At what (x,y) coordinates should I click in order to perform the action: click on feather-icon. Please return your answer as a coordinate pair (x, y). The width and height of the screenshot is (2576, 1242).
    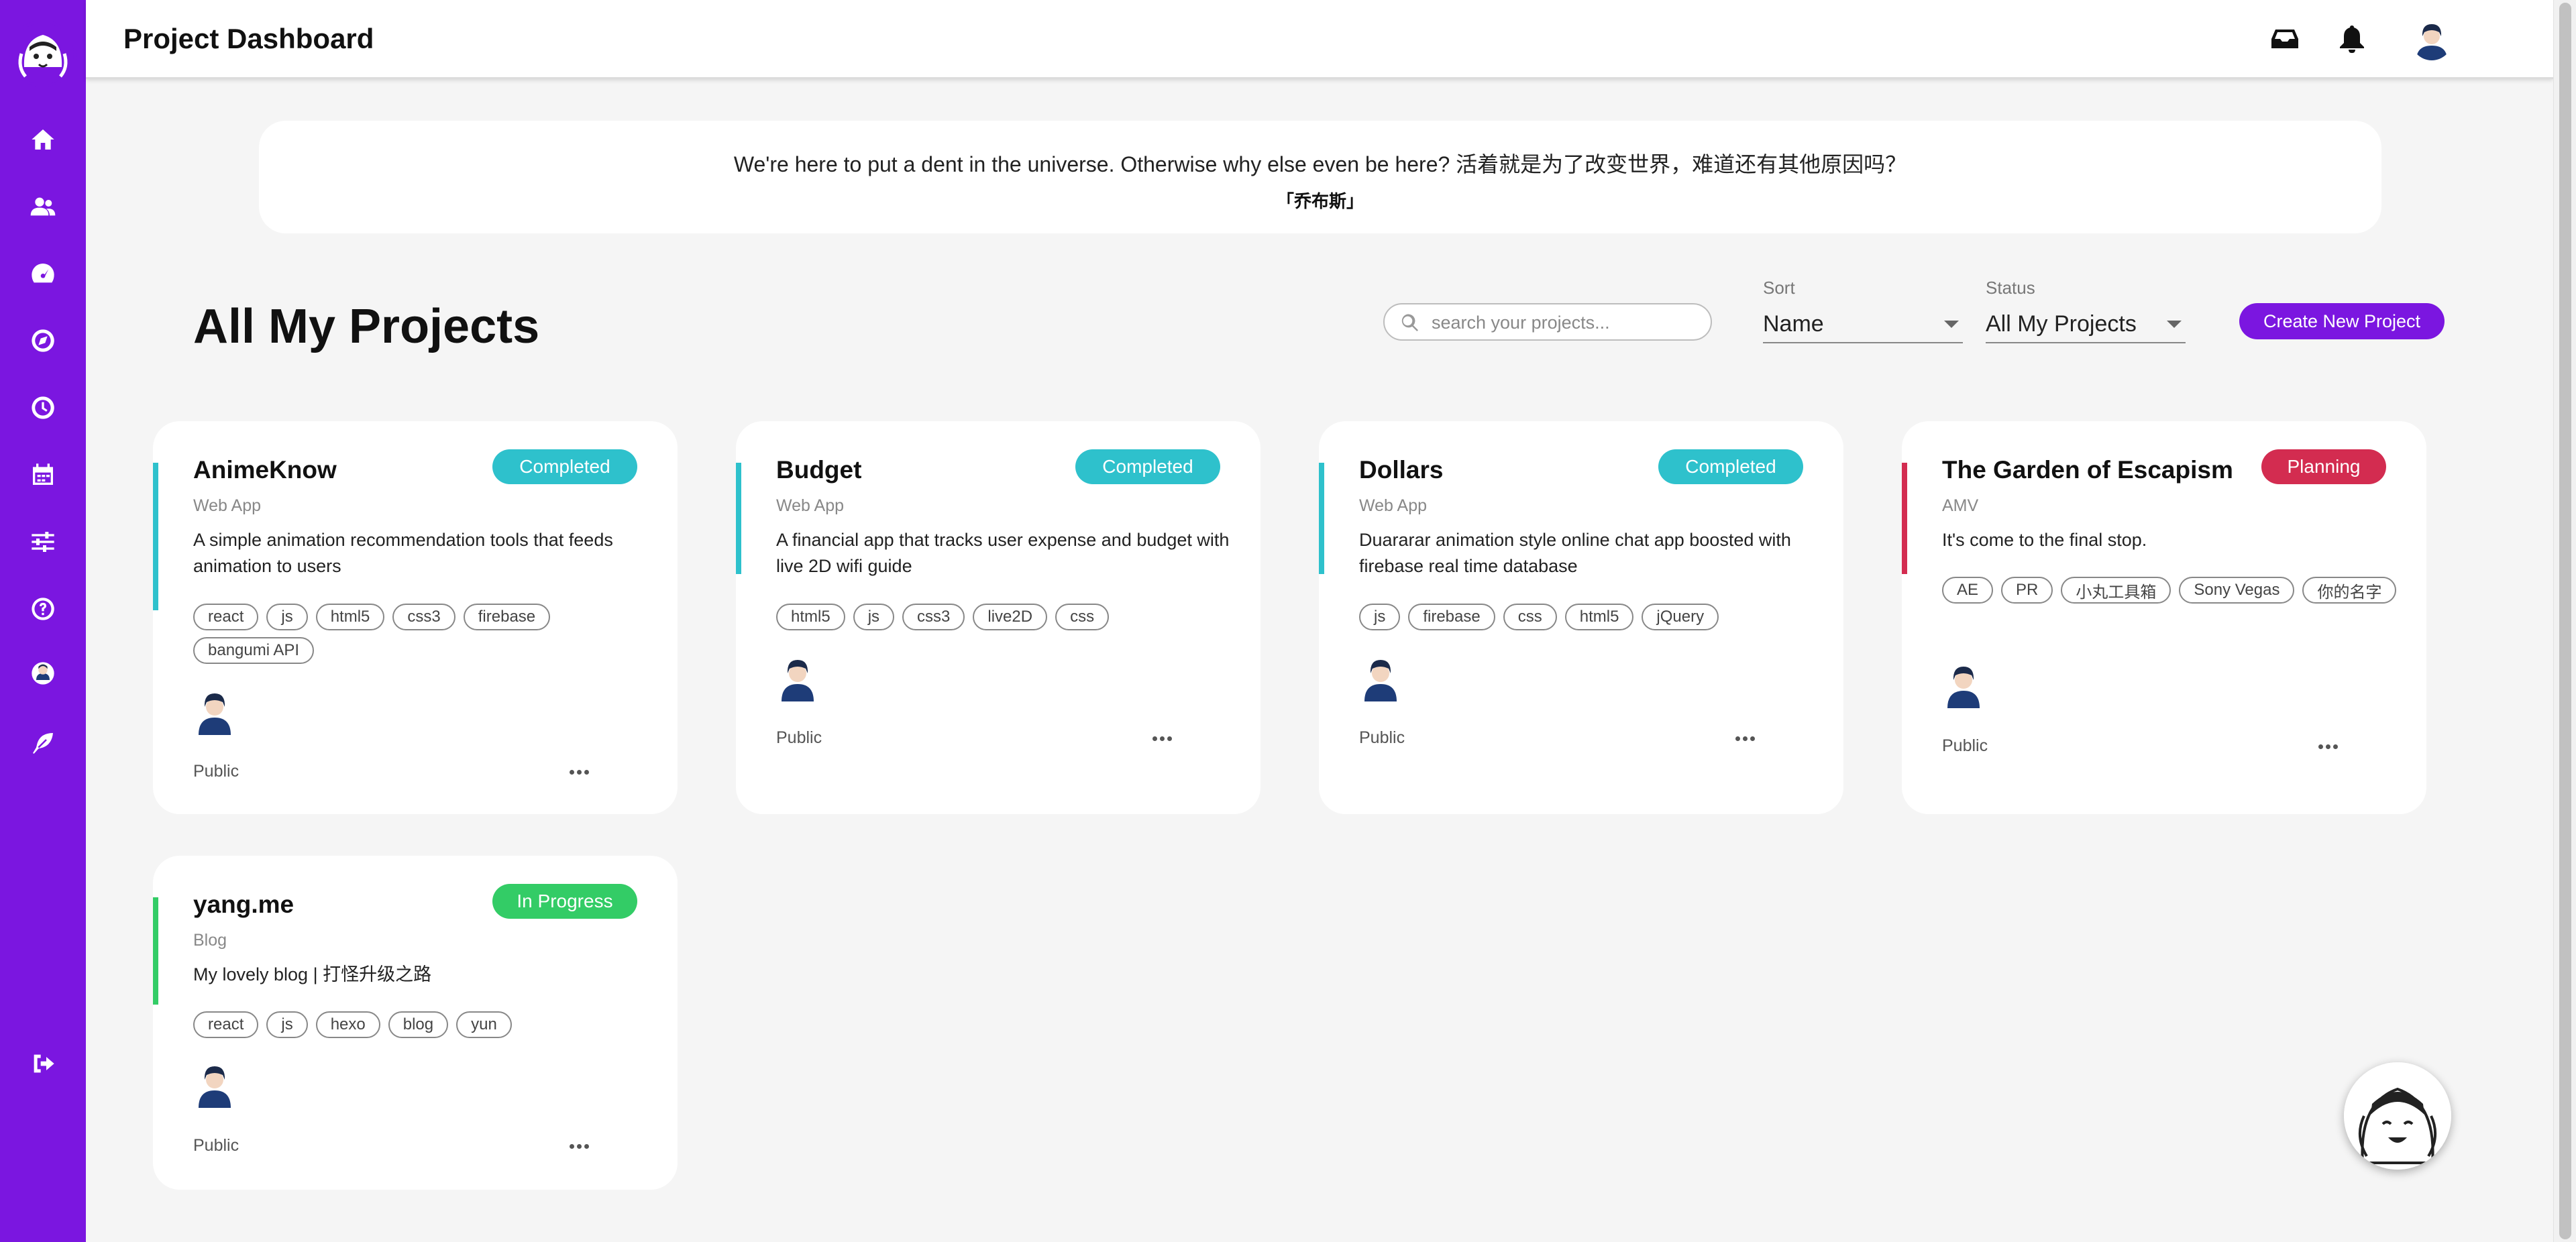
    Looking at the image, I should click on (43, 743).